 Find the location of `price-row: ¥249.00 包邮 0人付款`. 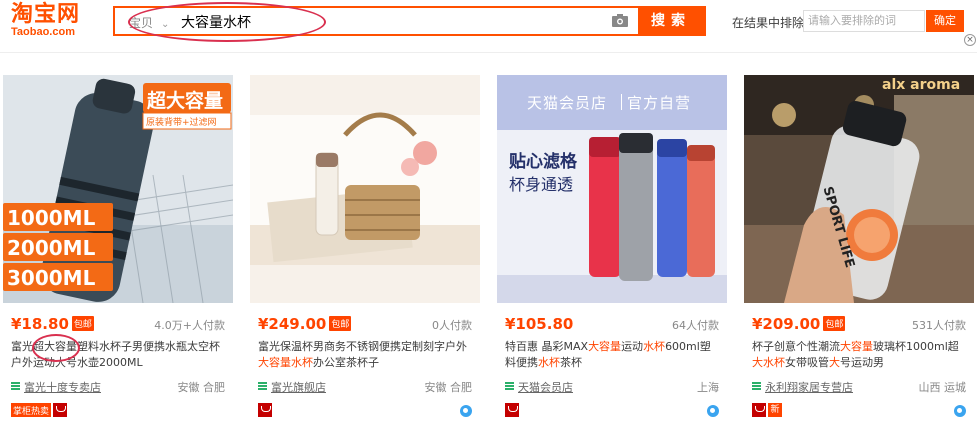

price-row: ¥249.00 包邮 0人付款 is located at coordinates (365, 324).